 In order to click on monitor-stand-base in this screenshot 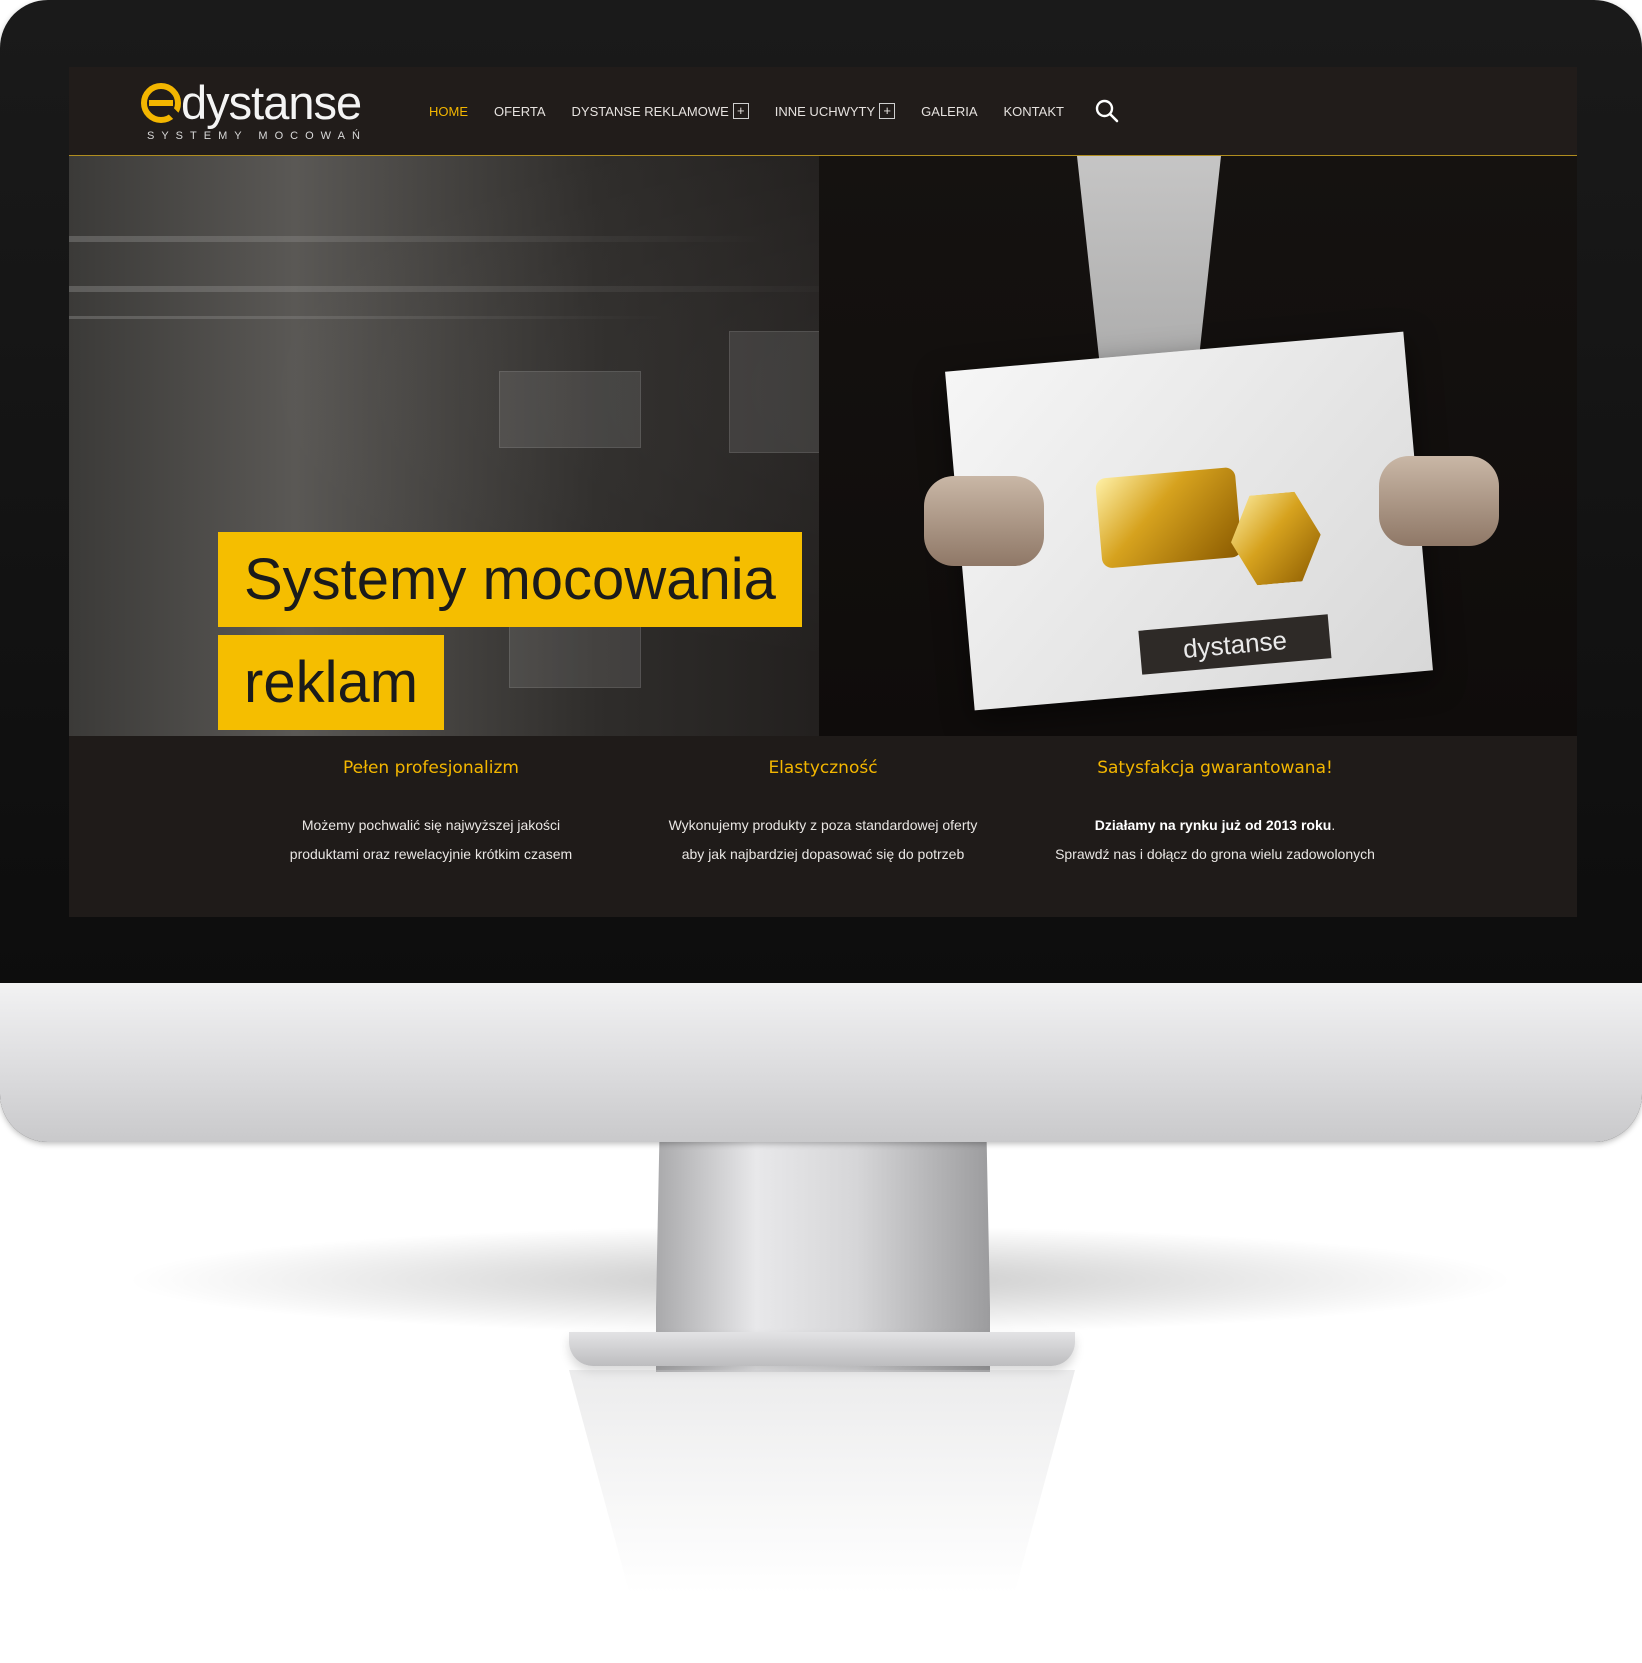, I will do `click(822, 1349)`.